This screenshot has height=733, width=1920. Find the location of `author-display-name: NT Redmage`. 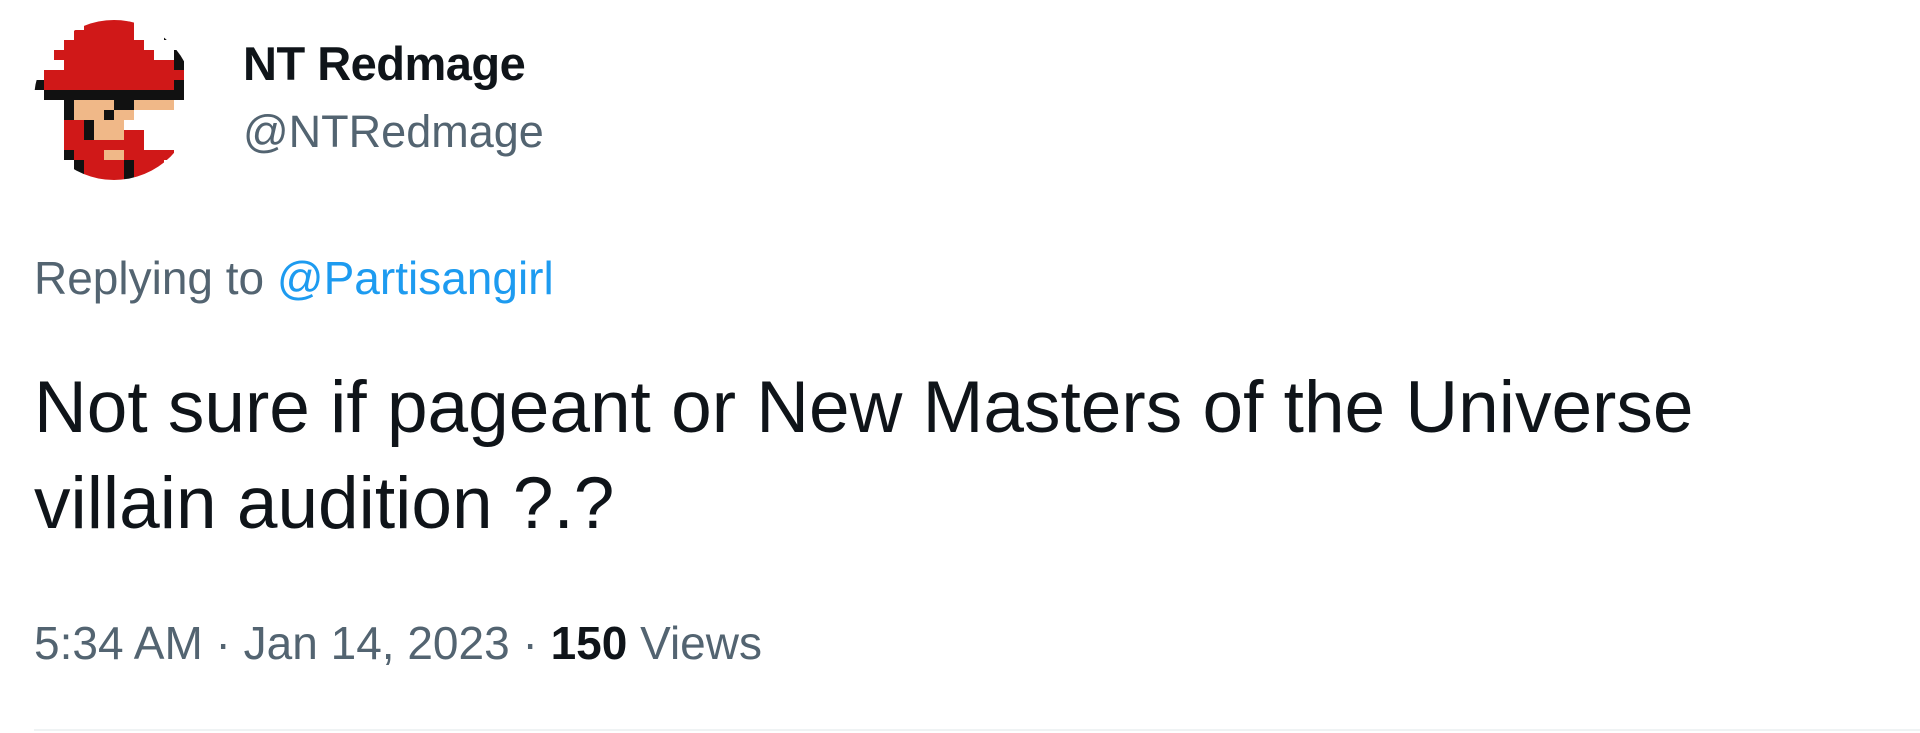

author-display-name: NT Redmage is located at coordinates (384, 63).